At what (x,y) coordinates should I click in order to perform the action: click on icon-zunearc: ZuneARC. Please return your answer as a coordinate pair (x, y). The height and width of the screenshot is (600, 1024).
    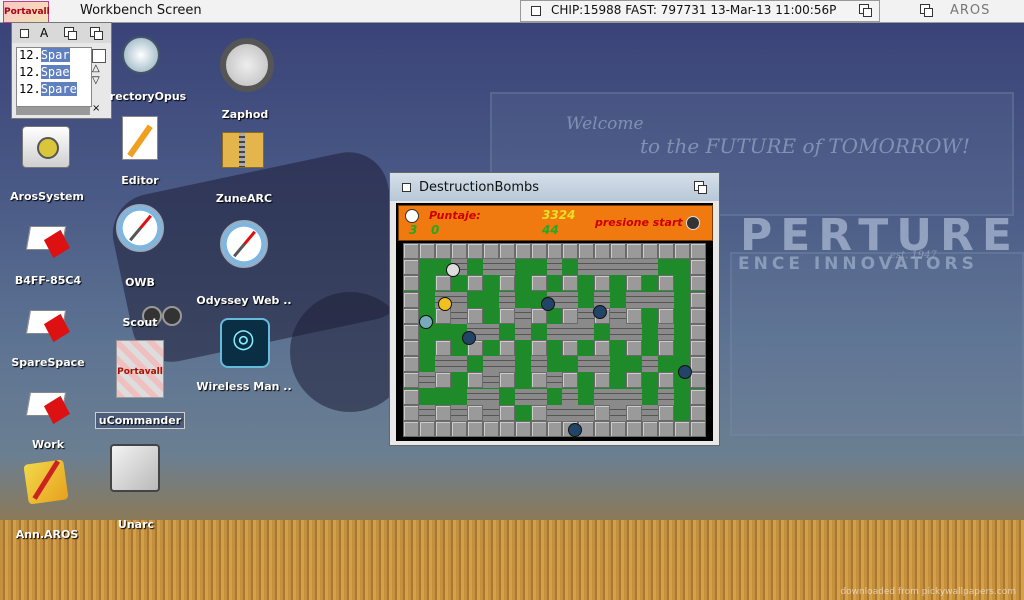
    Looking at the image, I should click on (244, 168).